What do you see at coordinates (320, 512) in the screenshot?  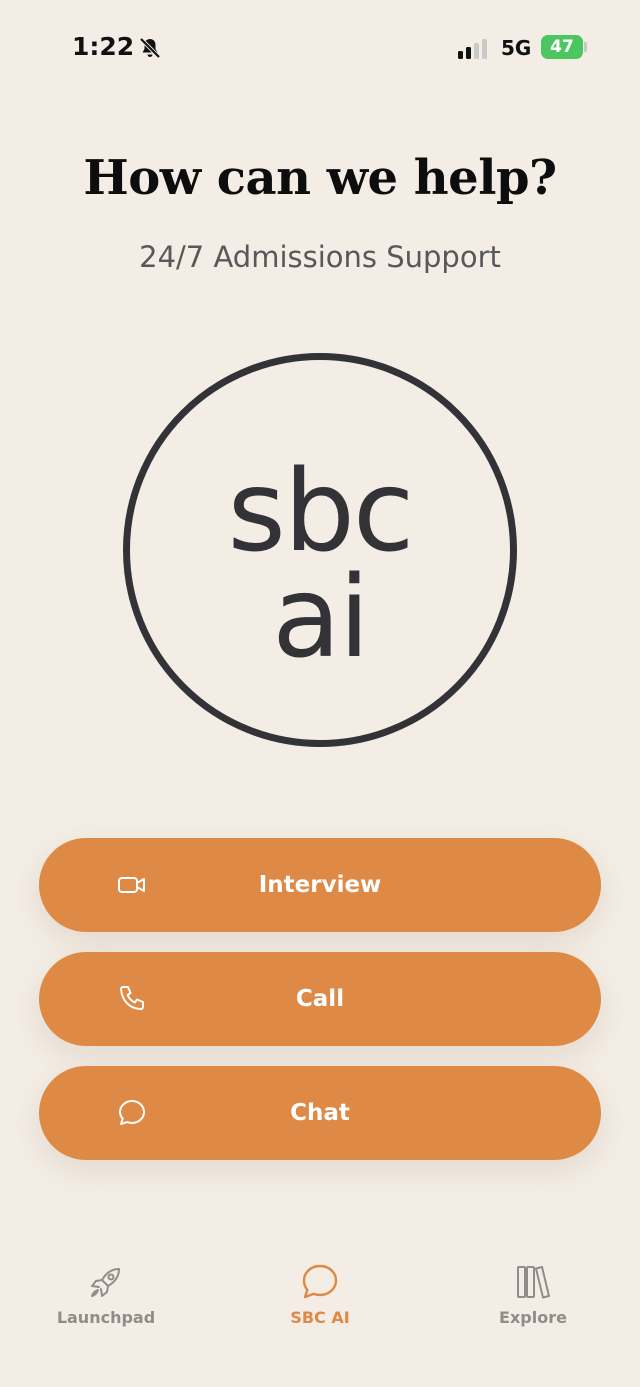 I see `logo-text-top: sbc` at bounding box center [320, 512].